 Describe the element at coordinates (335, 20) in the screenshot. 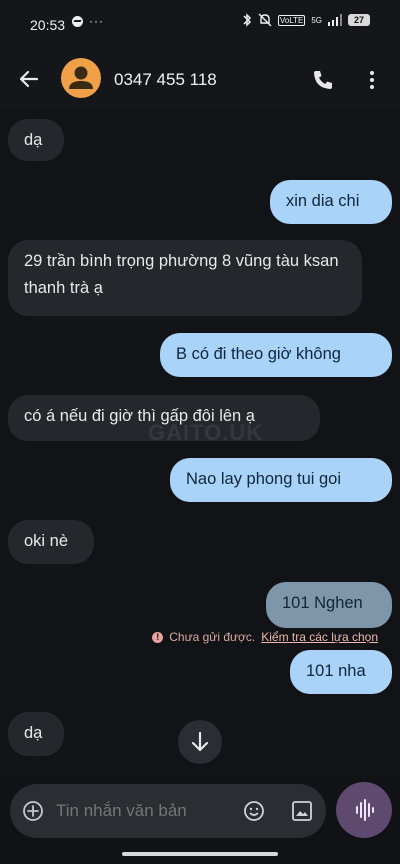

I see `signal-icon` at that location.